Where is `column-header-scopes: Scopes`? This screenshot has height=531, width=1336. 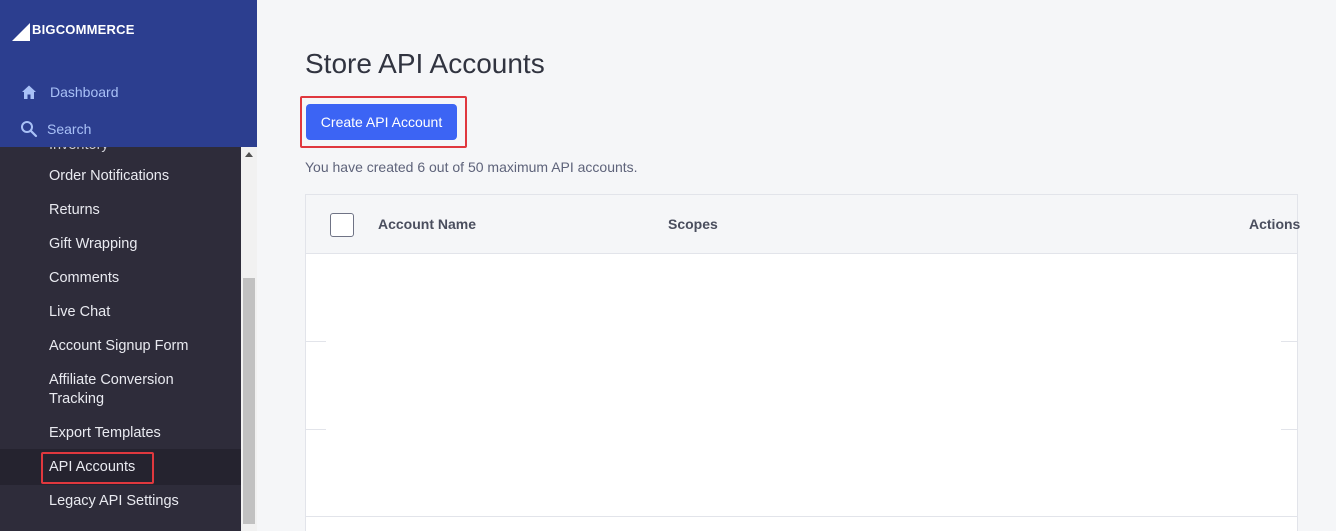 column-header-scopes: Scopes is located at coordinates (693, 224).